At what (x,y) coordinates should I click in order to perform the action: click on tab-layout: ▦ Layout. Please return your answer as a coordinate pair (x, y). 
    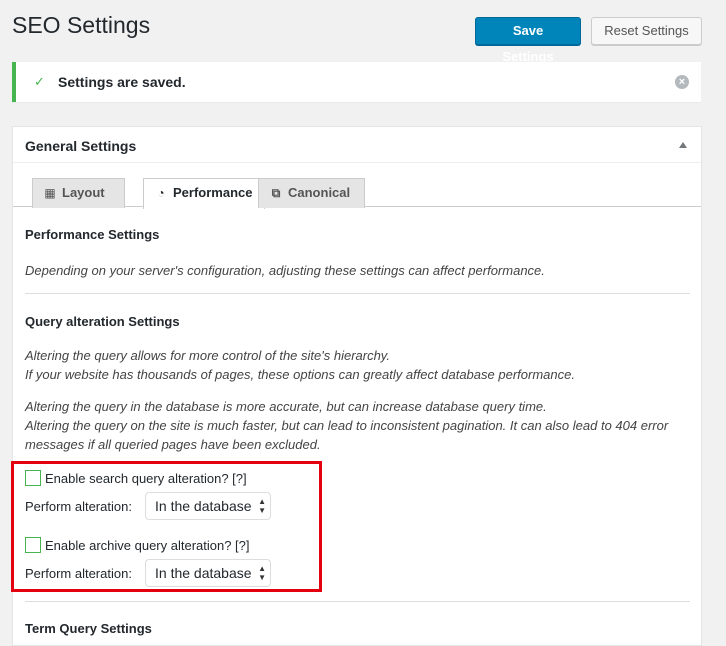
    Looking at the image, I should click on (78, 193).